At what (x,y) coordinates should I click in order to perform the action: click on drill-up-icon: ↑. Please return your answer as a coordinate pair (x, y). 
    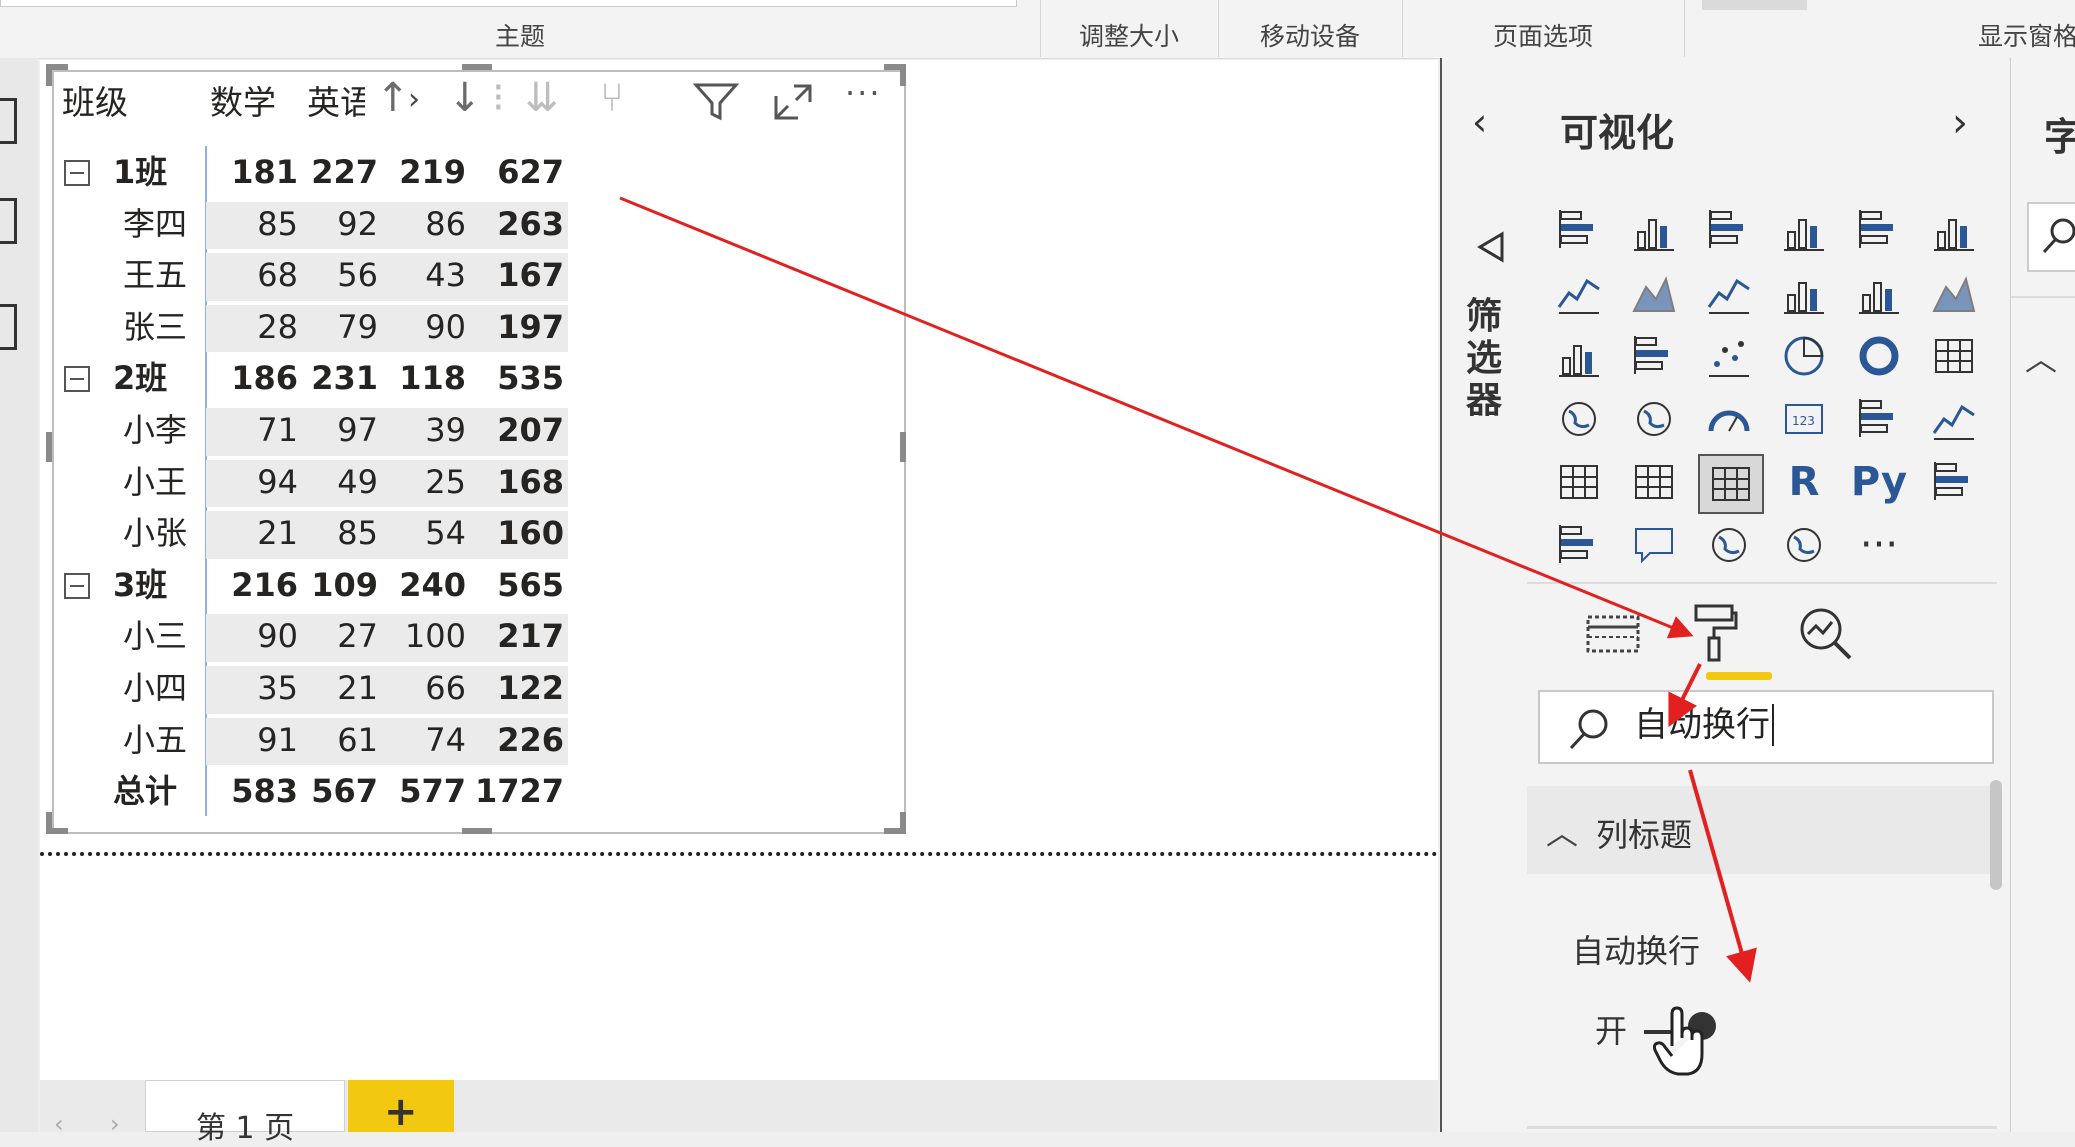
    Looking at the image, I should click on (393, 98).